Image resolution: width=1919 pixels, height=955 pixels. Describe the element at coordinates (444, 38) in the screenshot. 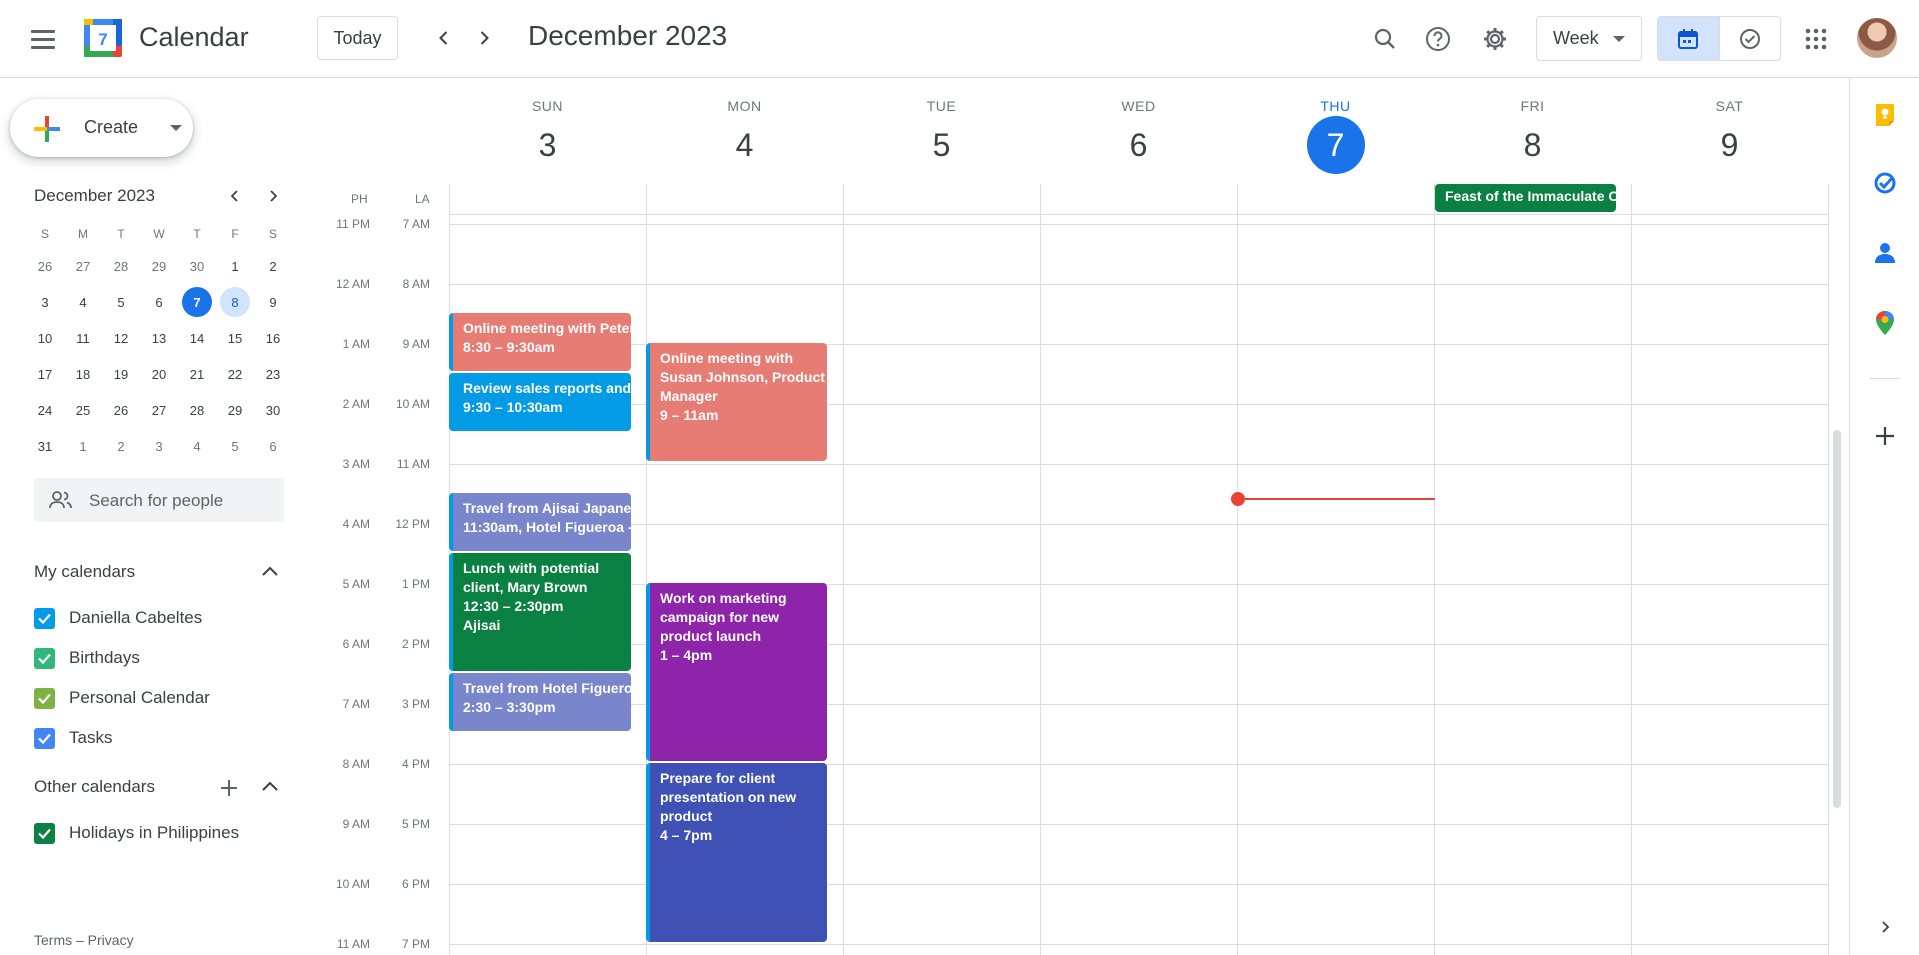

I see `previous-week-button` at that location.